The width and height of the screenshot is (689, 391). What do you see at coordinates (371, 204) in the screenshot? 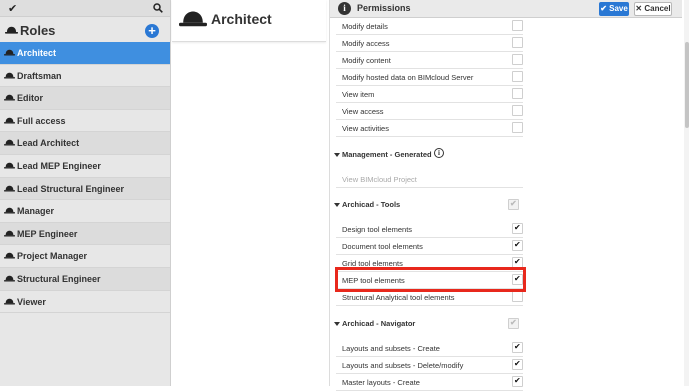
I see `section-label: Archicad - Tools` at bounding box center [371, 204].